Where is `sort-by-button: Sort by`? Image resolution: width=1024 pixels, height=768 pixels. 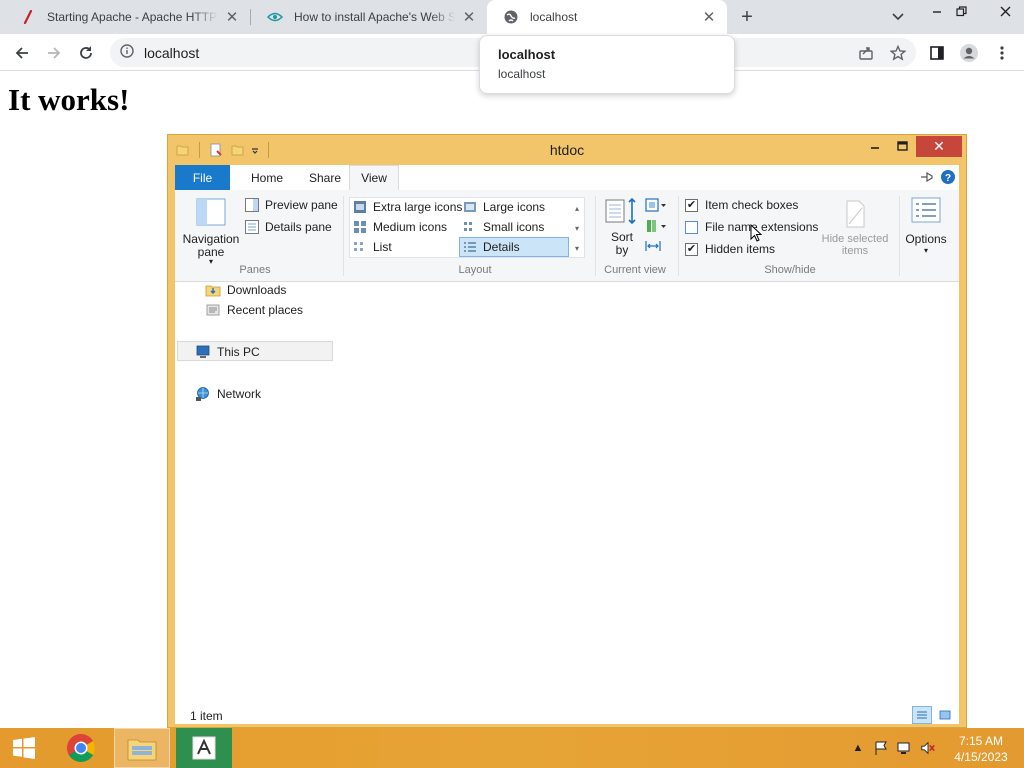
sort-by-button: Sort by is located at coordinates (622, 226).